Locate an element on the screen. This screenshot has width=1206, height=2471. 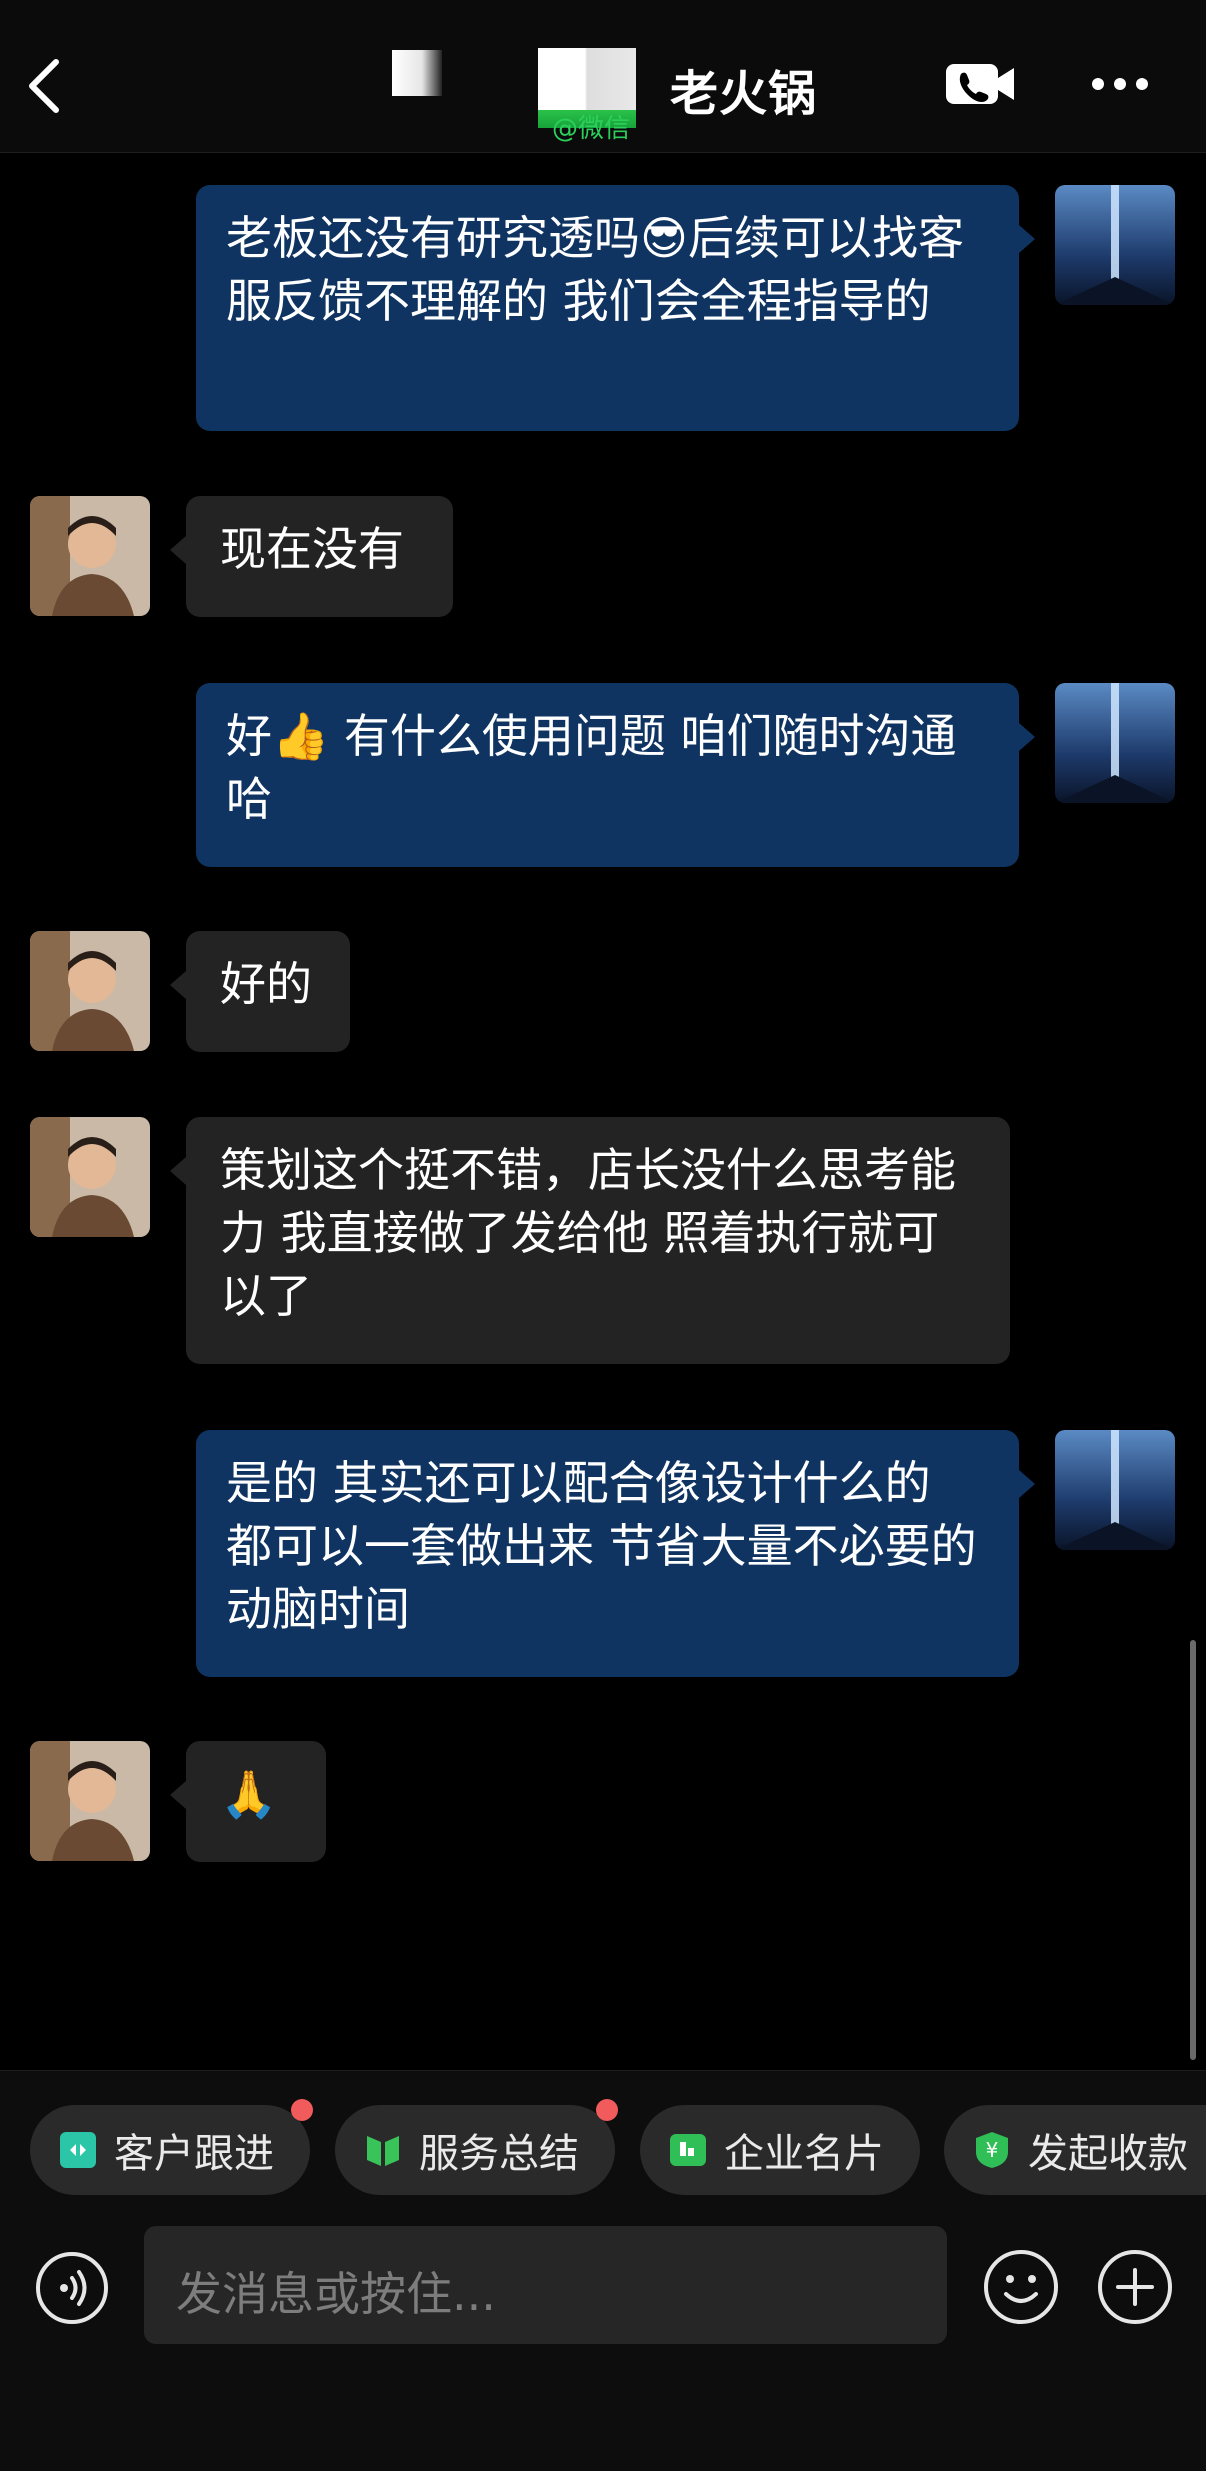
quick-action-customer-follow: 客户跟进 is located at coordinates (170, 2150).